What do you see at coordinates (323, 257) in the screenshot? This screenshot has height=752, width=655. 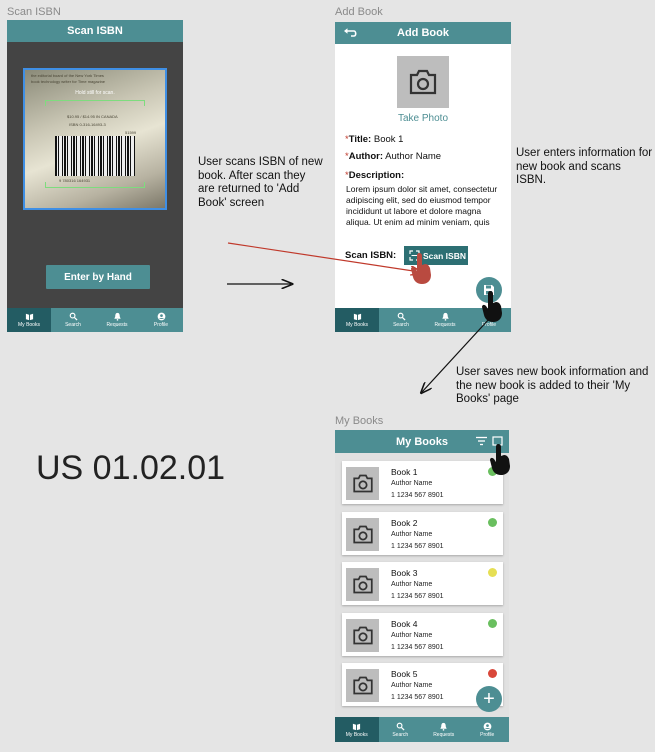 I see `return-arrow` at bounding box center [323, 257].